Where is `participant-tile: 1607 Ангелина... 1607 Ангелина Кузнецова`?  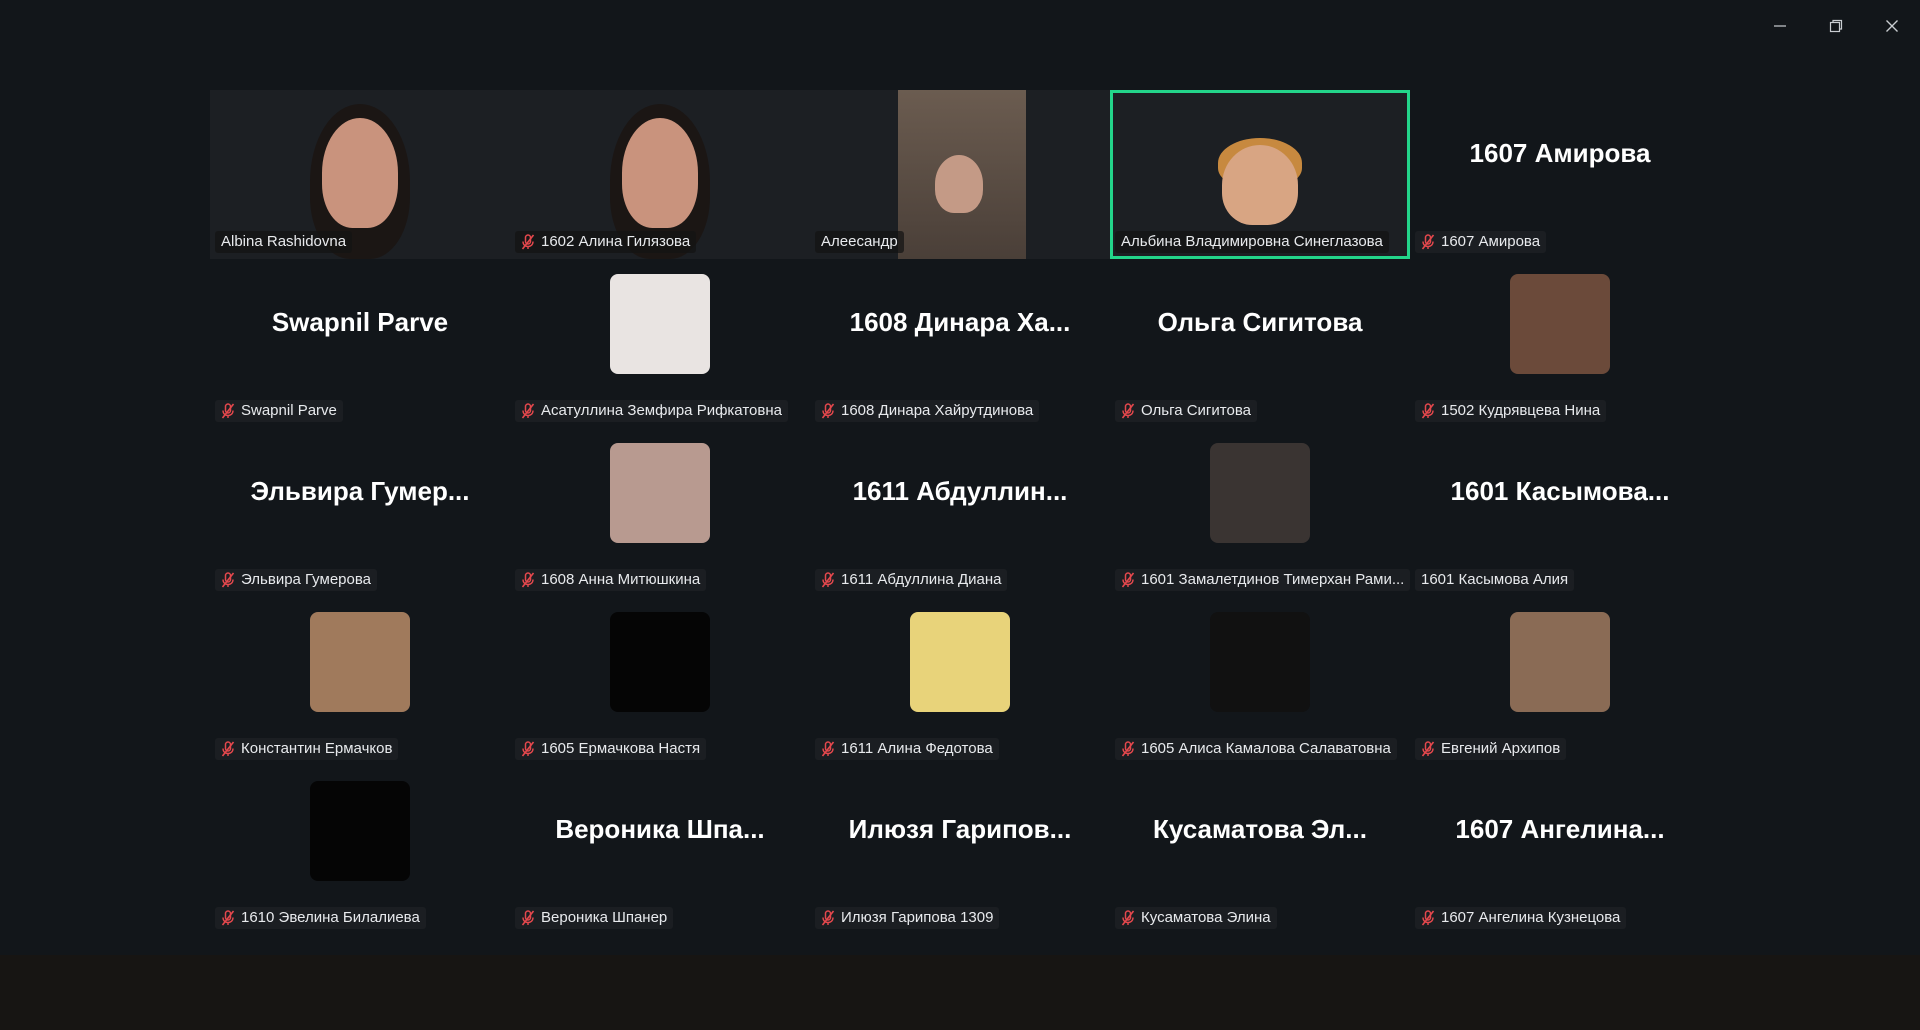
participant-tile: 1607 Ангелина... 1607 Ангелина Кузнецова is located at coordinates (1560, 850).